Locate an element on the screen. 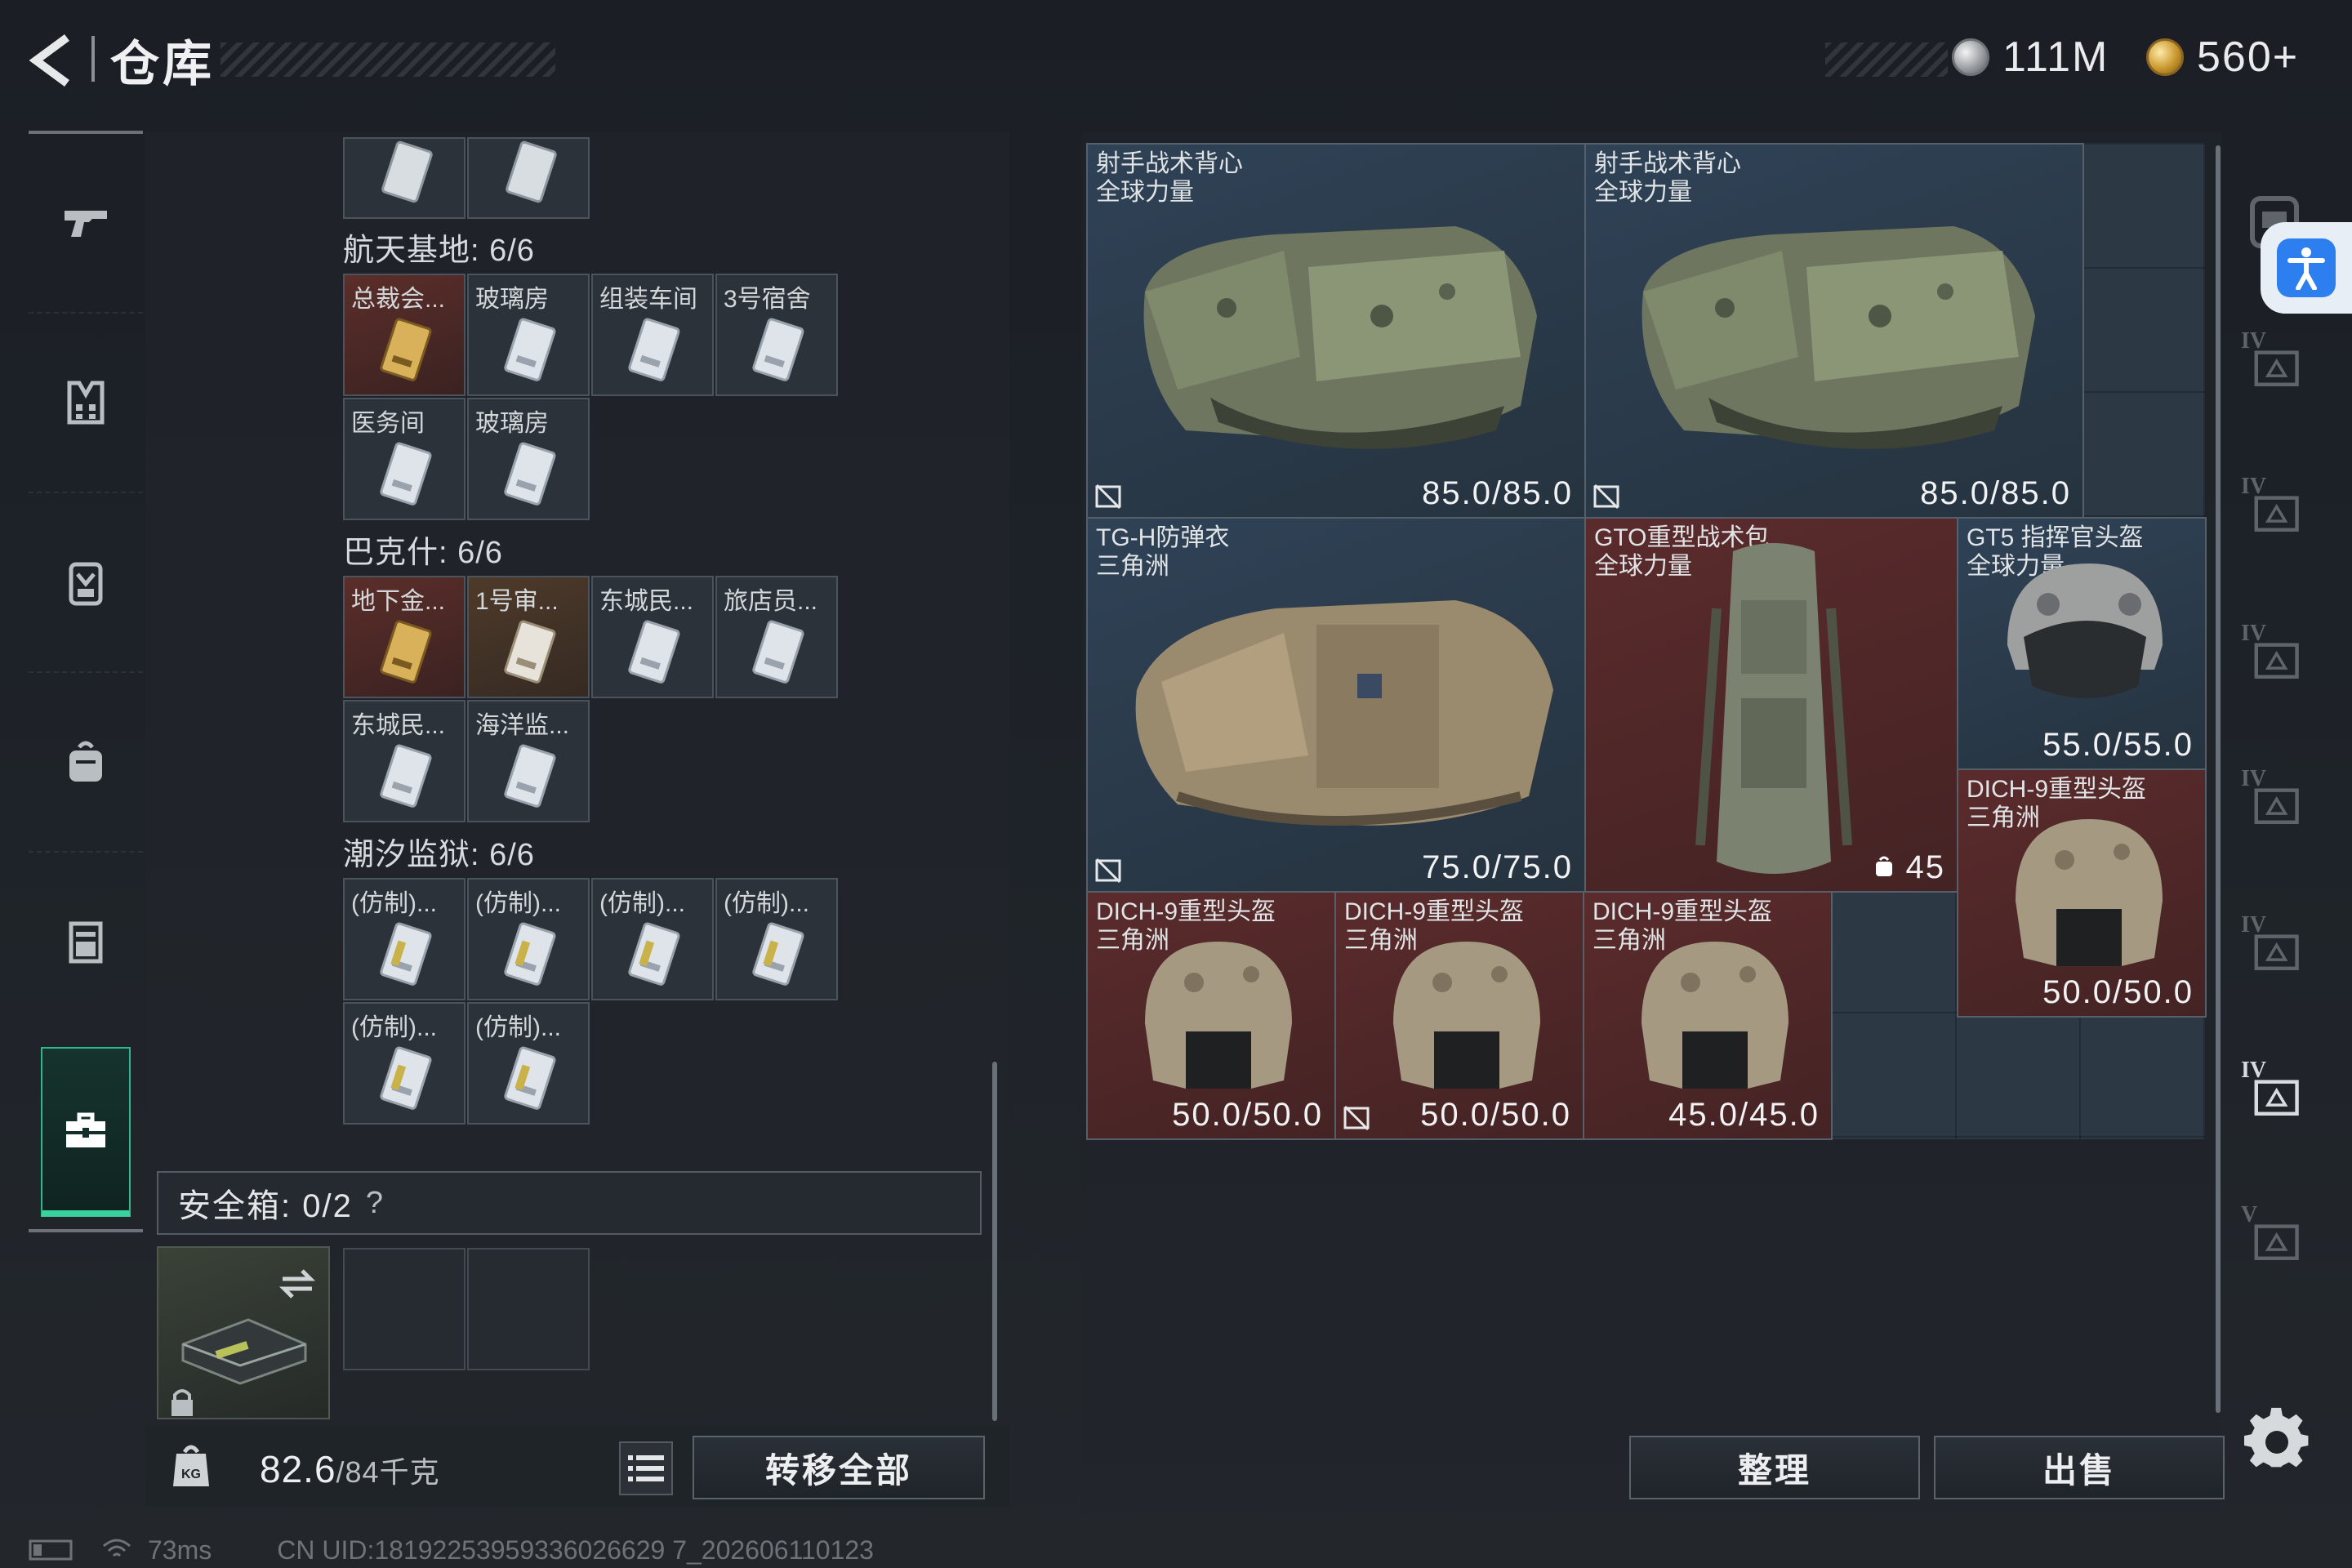 The image size is (2352, 1568). body-armor-icon is located at coordinates (1344, 713).